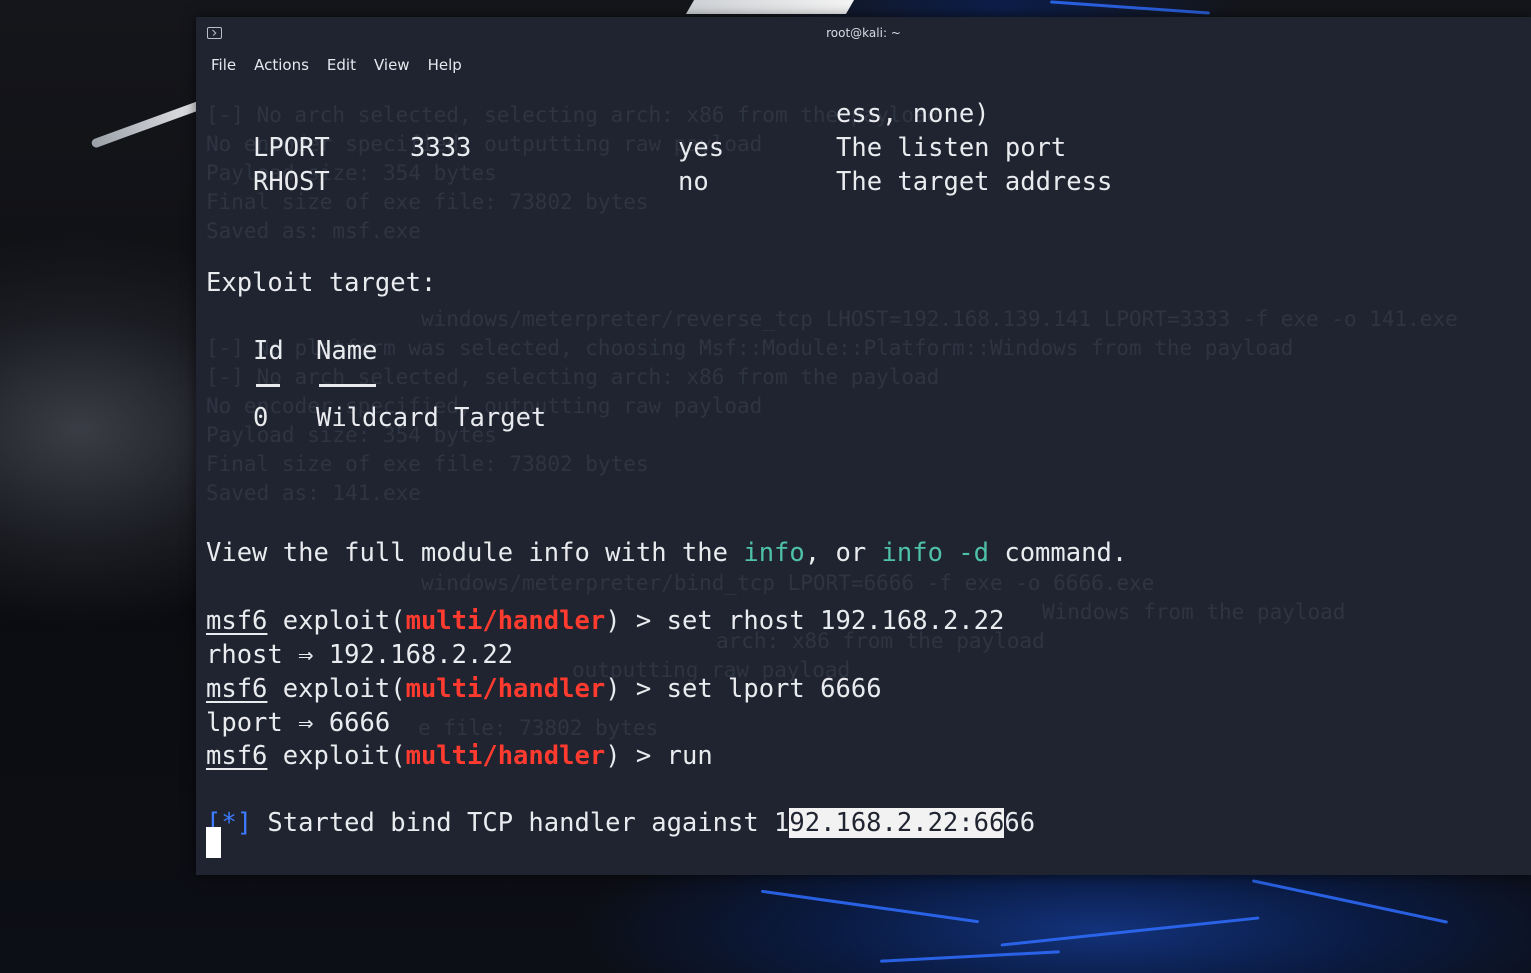 The width and height of the screenshot is (1531, 973). What do you see at coordinates (213, 842) in the screenshot?
I see `terminal-cursor` at bounding box center [213, 842].